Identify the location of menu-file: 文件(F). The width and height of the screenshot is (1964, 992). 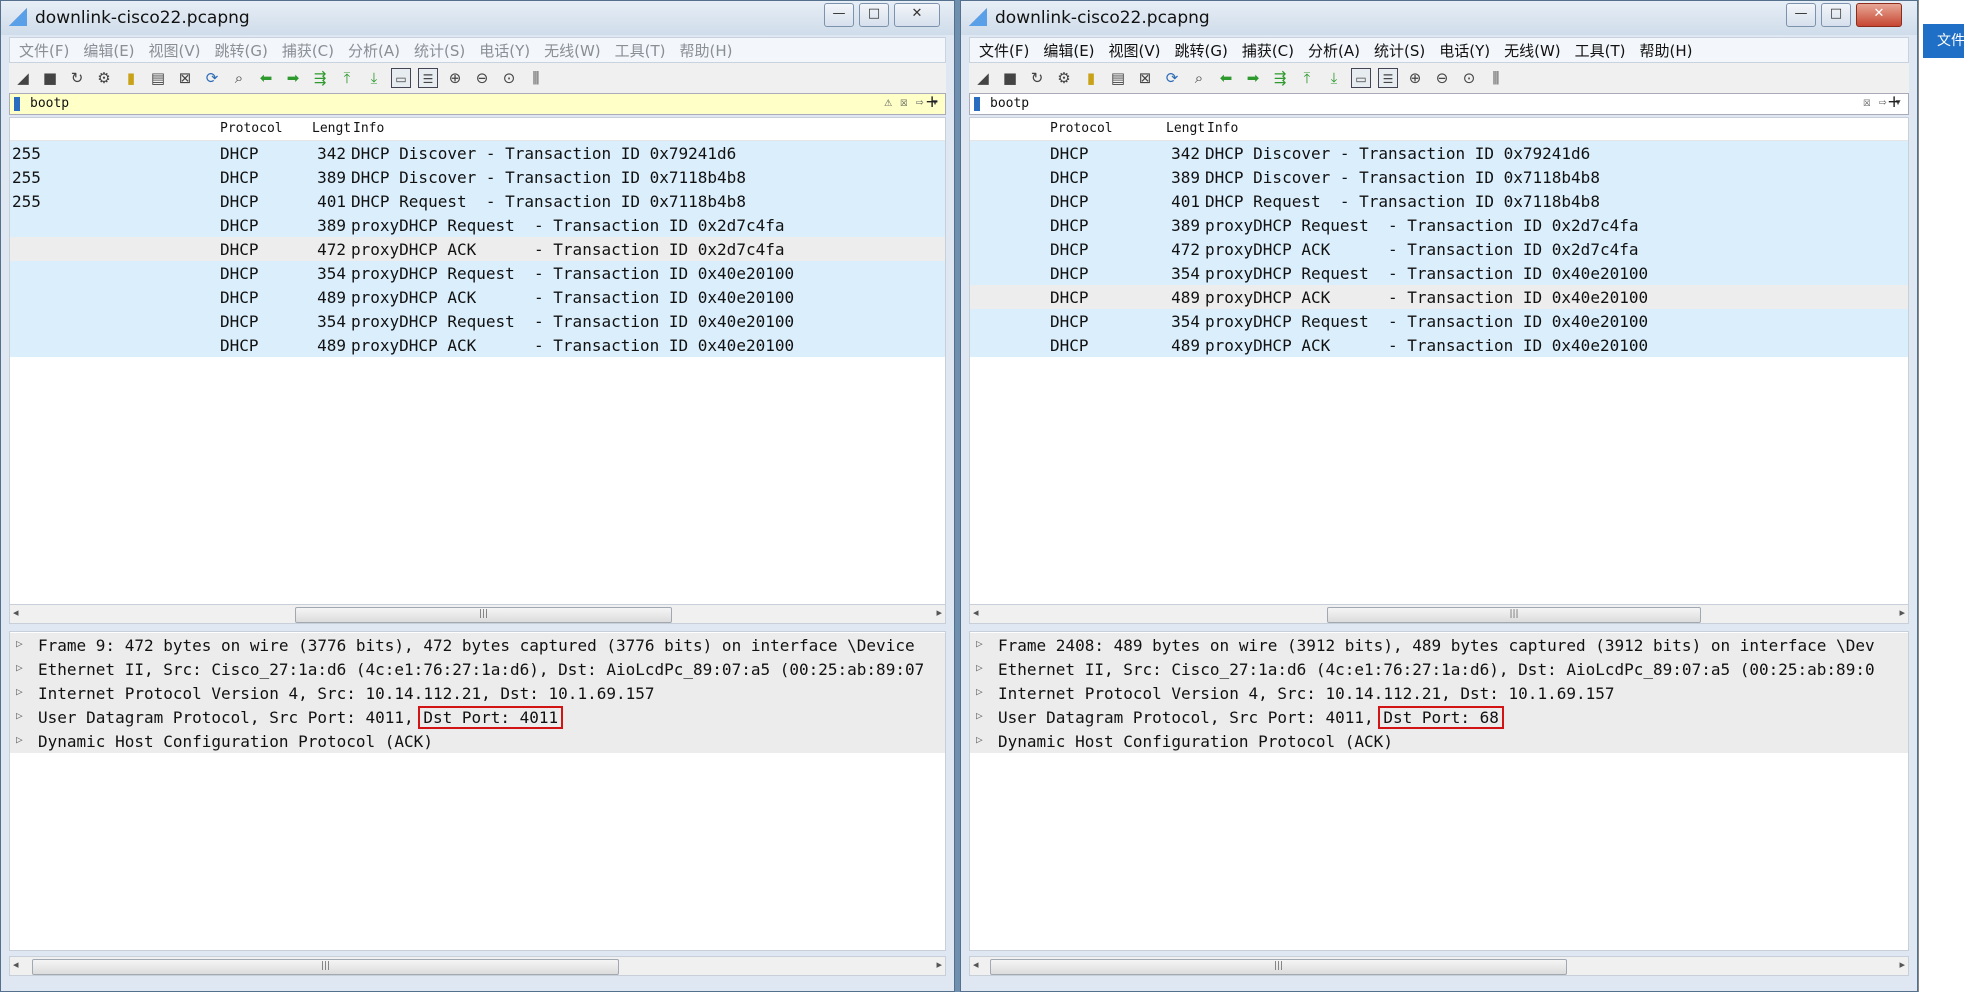
(1004, 50).